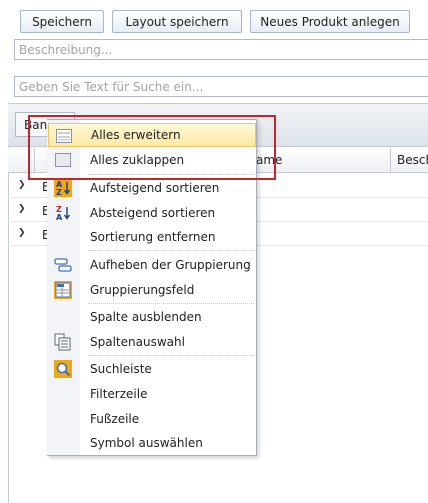 This screenshot has width=428, height=503. I want to click on save-button: Speichern, so click(62, 21).